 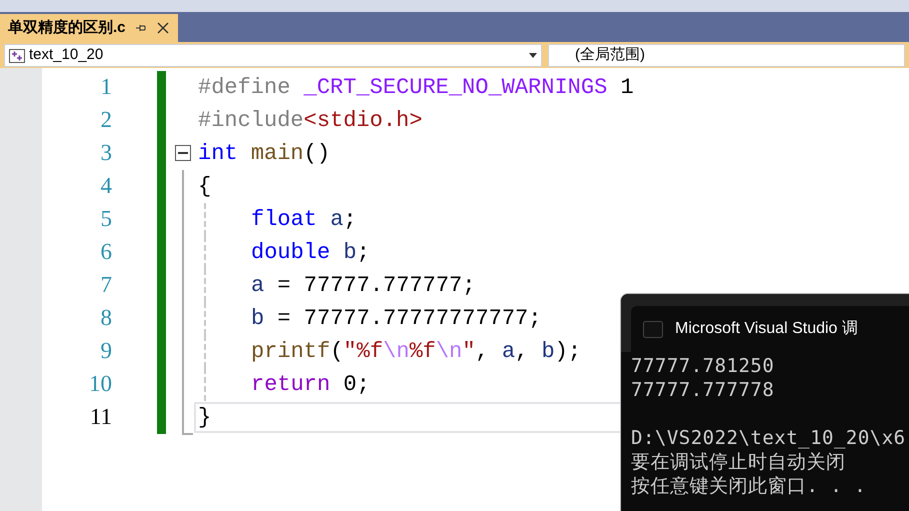 I want to click on console-tab: Microsoft Visual Studio 调, so click(x=770, y=329).